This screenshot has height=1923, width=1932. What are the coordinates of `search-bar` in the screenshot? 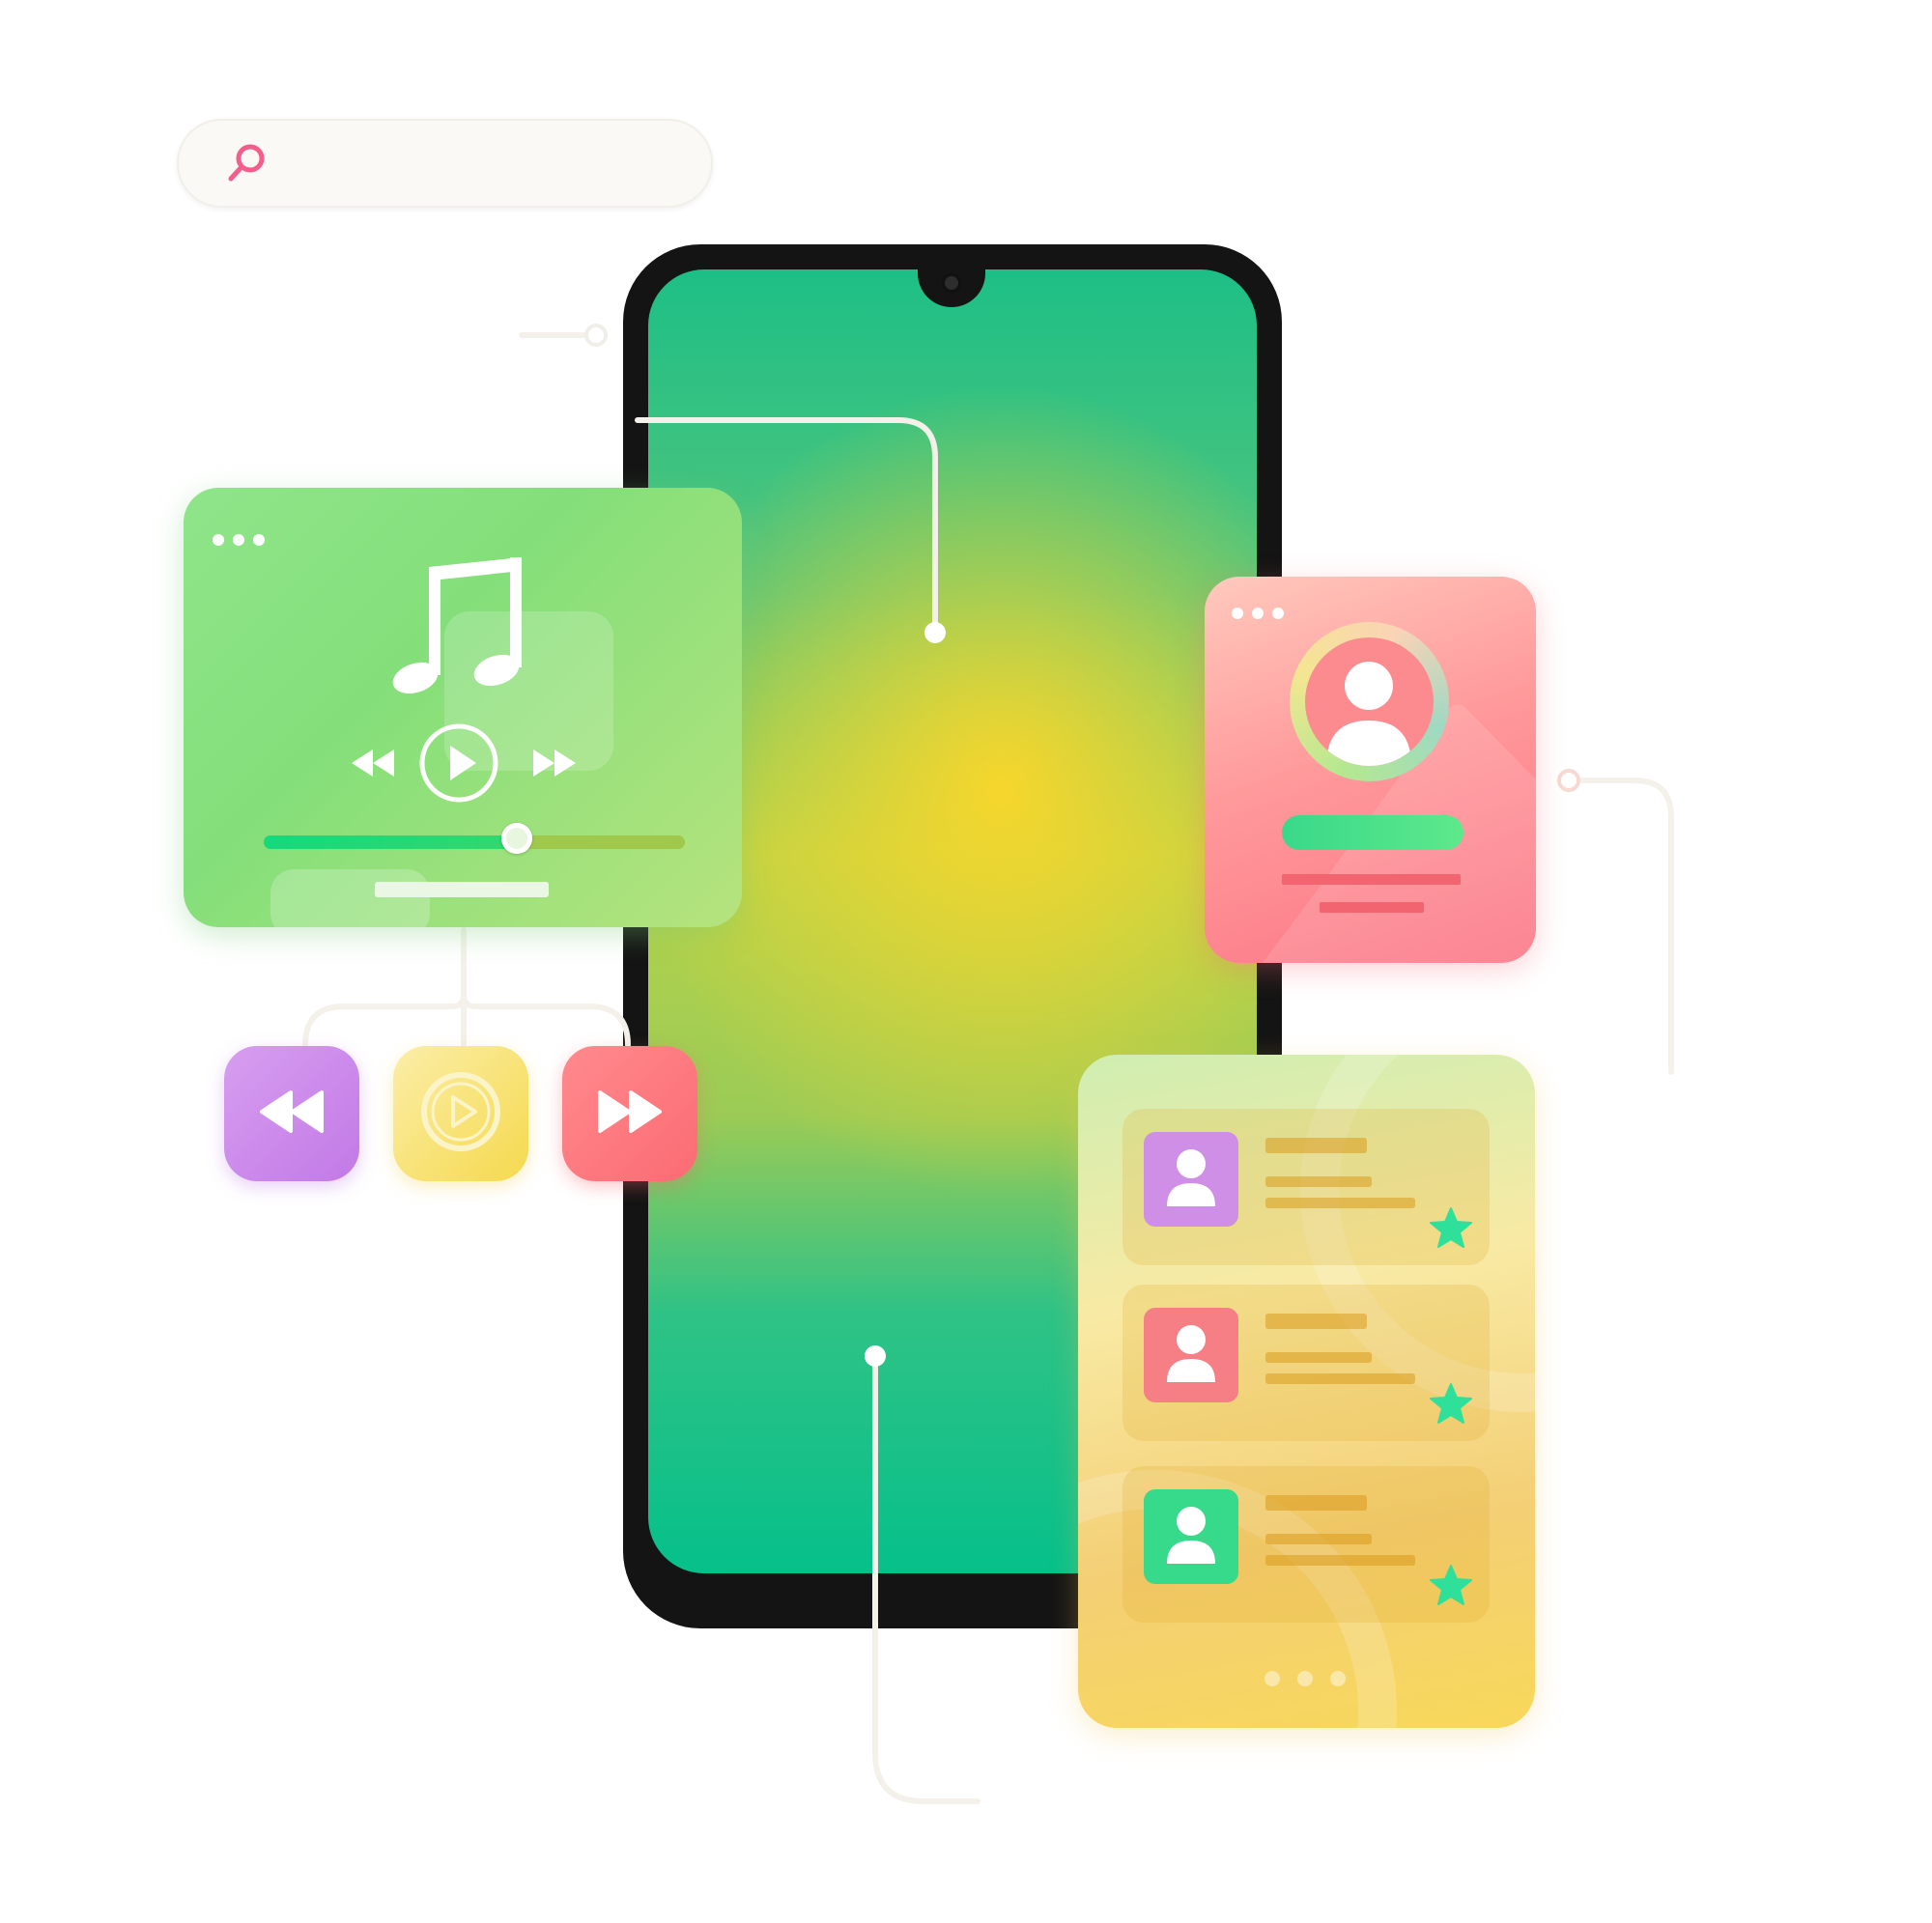 It's located at (445, 164).